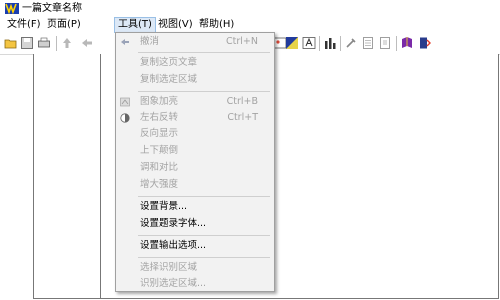  What do you see at coordinates (195, 151) in the screenshot?
I see `menu-item-flip-vertical: 上下颠倒` at bounding box center [195, 151].